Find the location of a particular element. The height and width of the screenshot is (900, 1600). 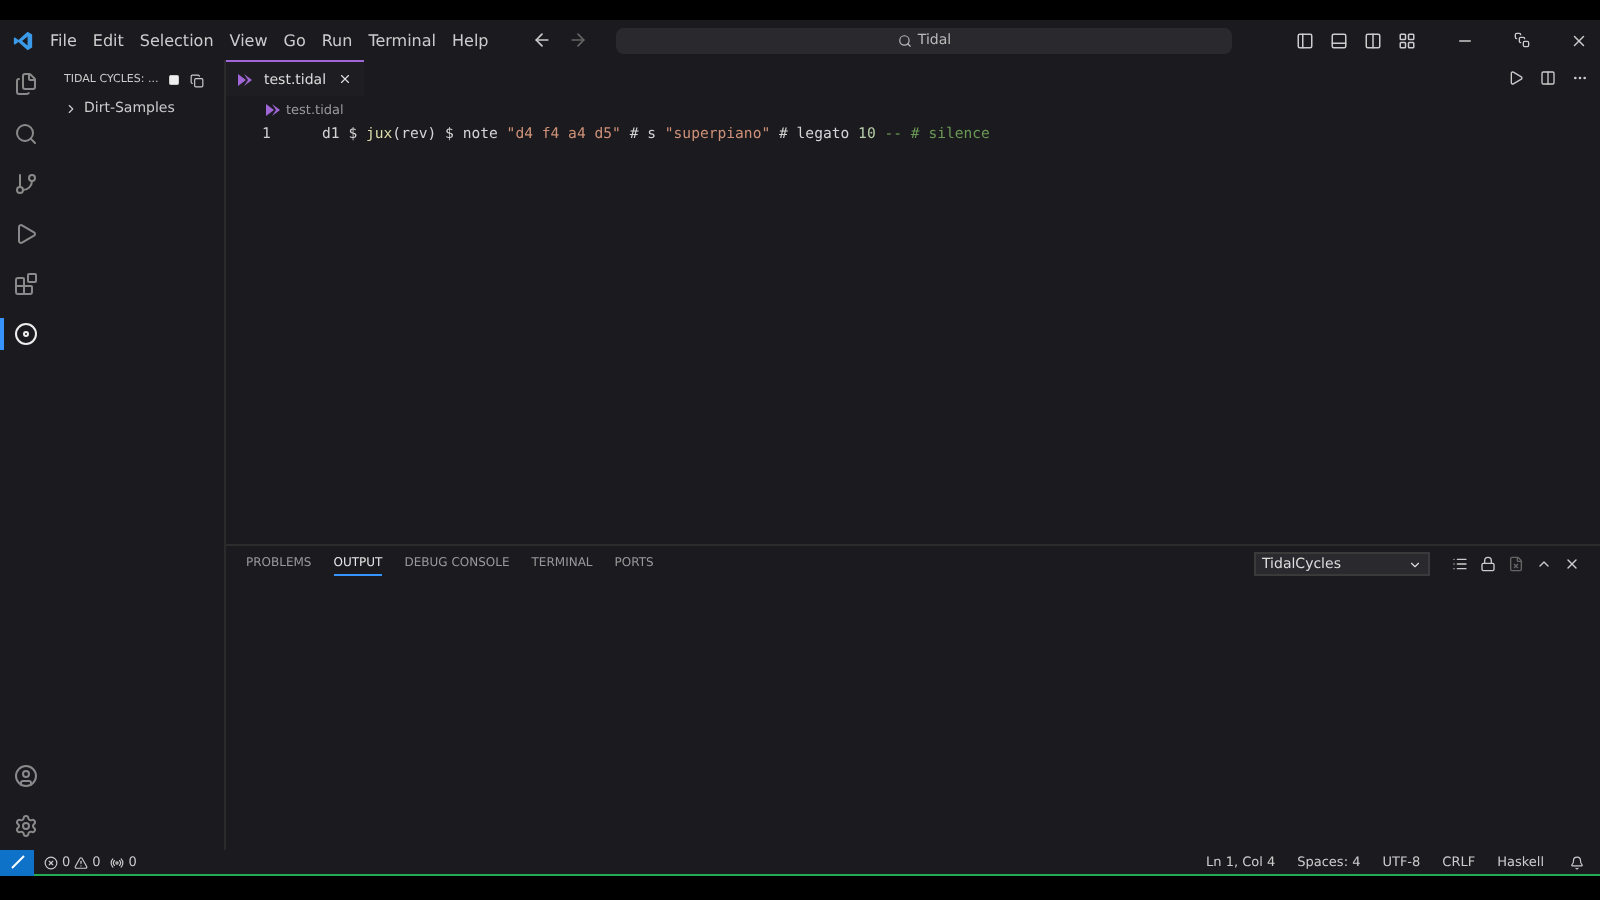

menu-item: Go is located at coordinates (294, 40).